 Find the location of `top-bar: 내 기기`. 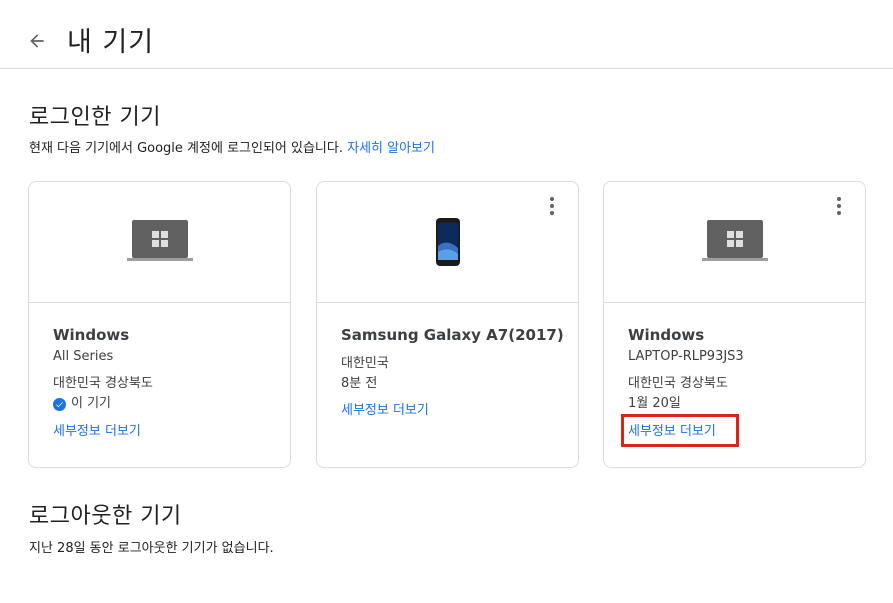

top-bar: 내 기기 is located at coordinates (446, 34).